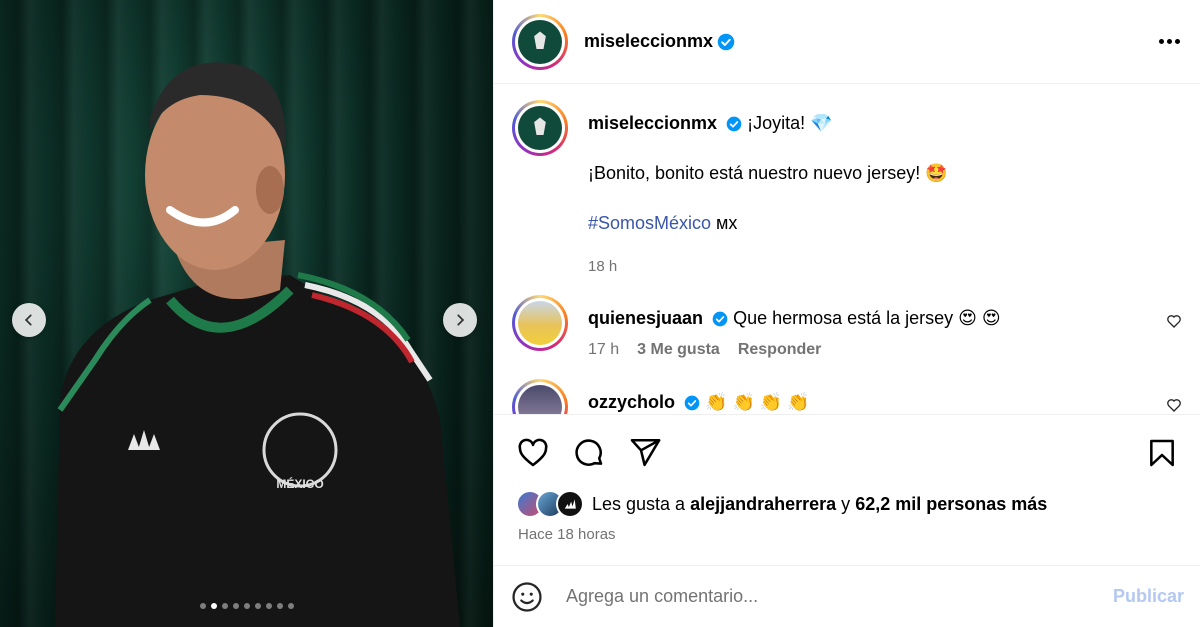  Describe the element at coordinates (550, 504) in the screenshot. I see `liker-avatars` at that location.